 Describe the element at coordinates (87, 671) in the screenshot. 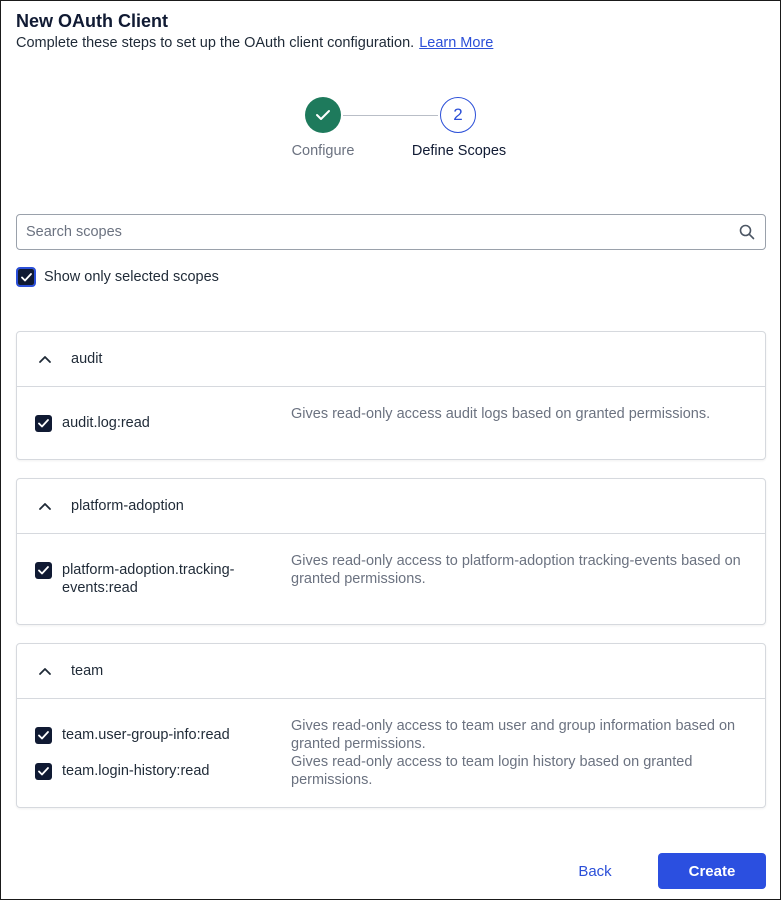

I see `scope-group-name: team` at that location.